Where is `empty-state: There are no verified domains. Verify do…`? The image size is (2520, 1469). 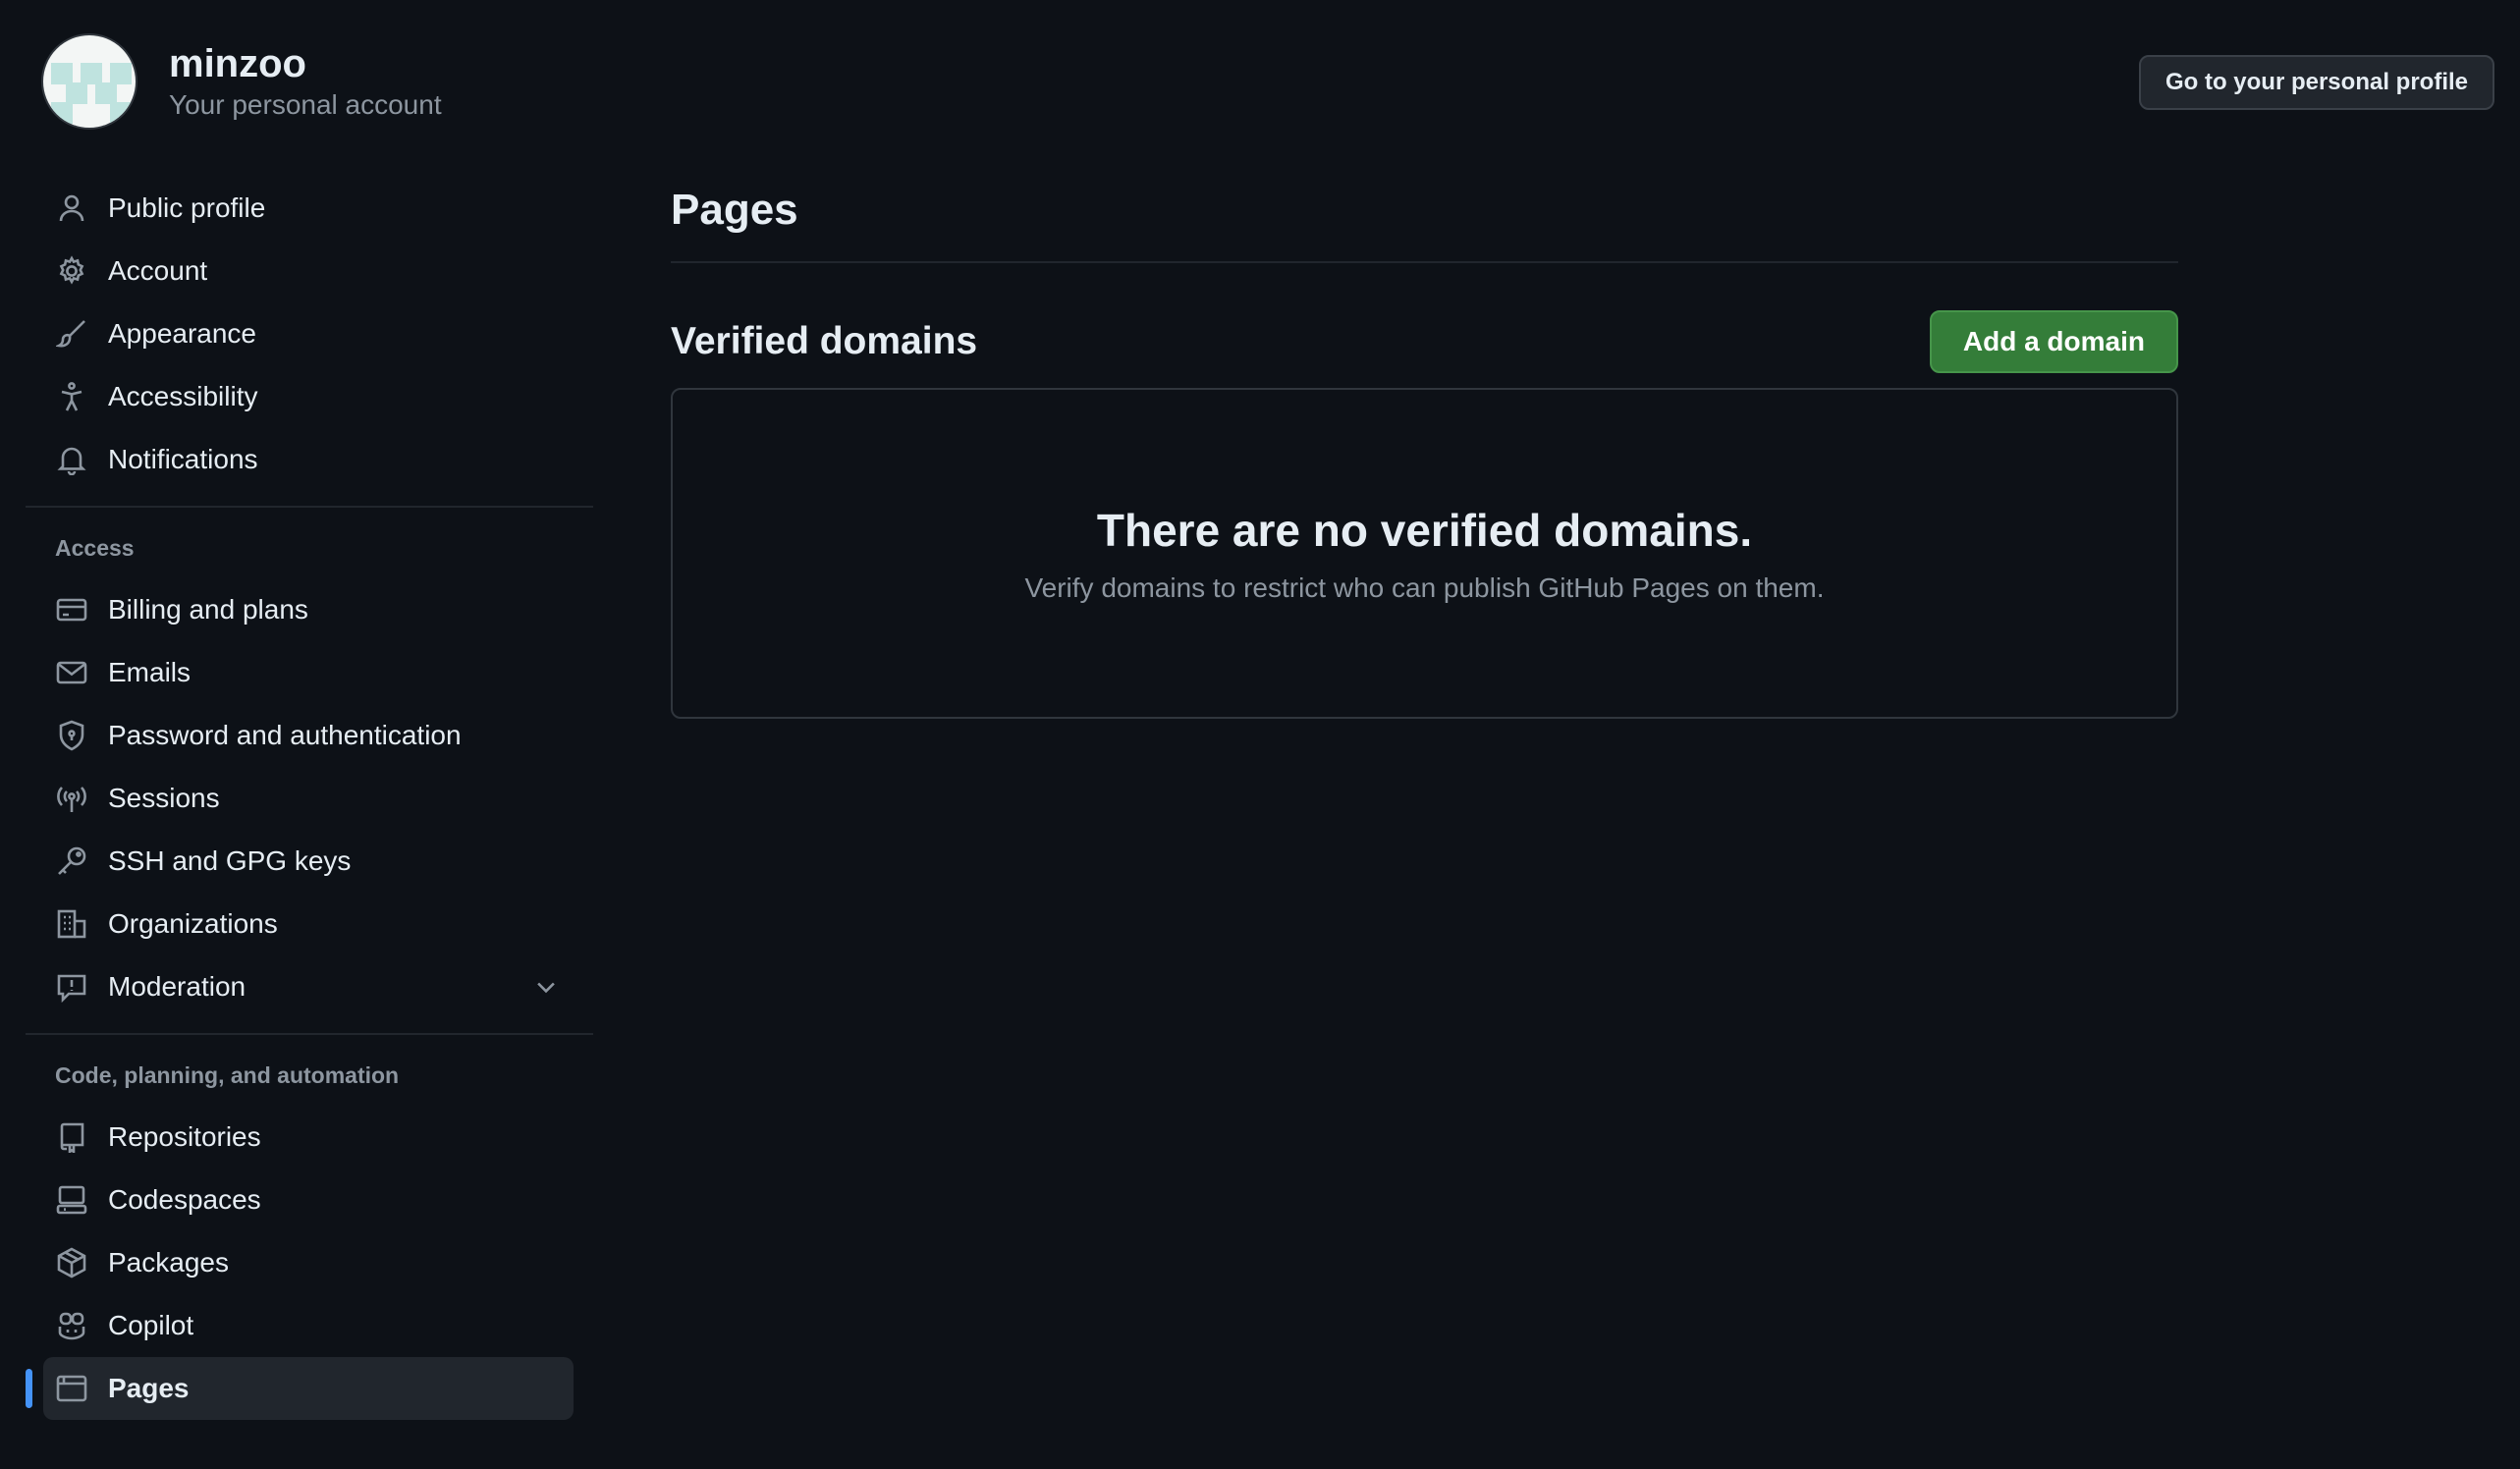
empty-state: There are no verified domains. Verify do… is located at coordinates (1424, 553).